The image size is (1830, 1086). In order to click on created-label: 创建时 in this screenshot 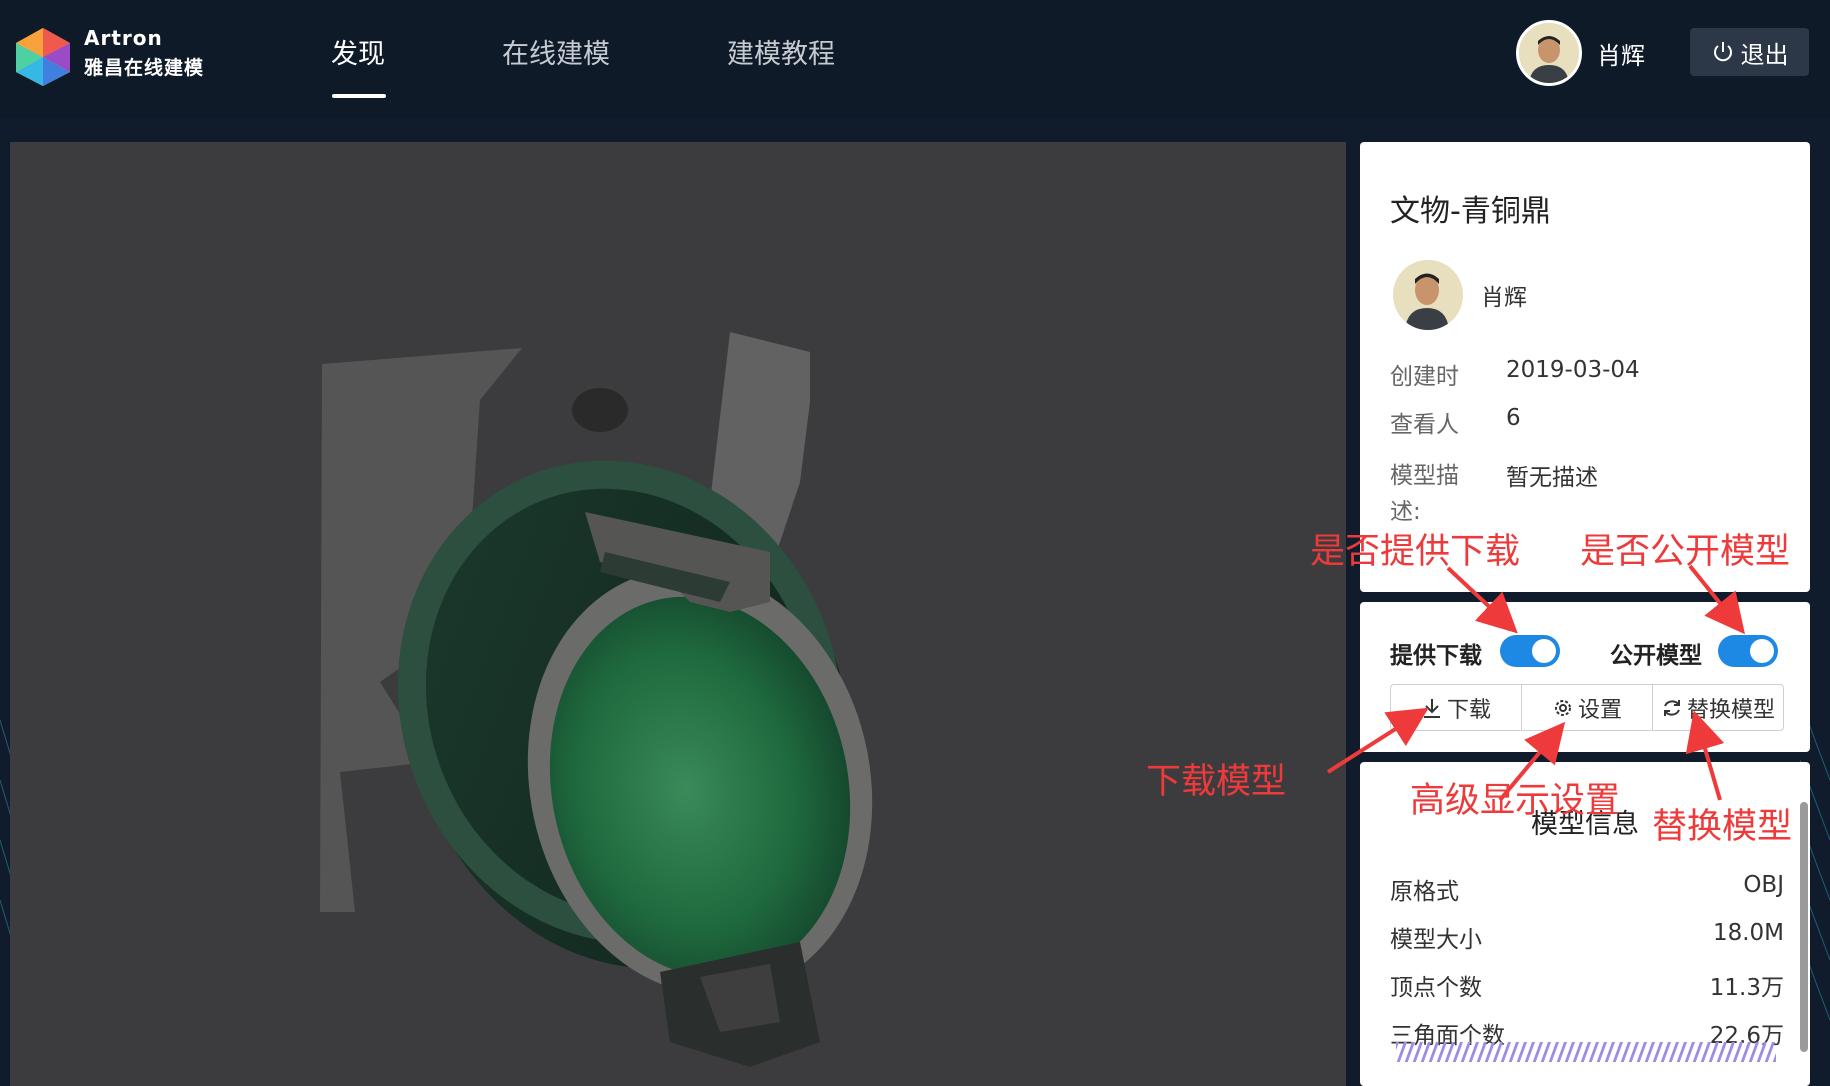, I will do `click(1424, 377)`.